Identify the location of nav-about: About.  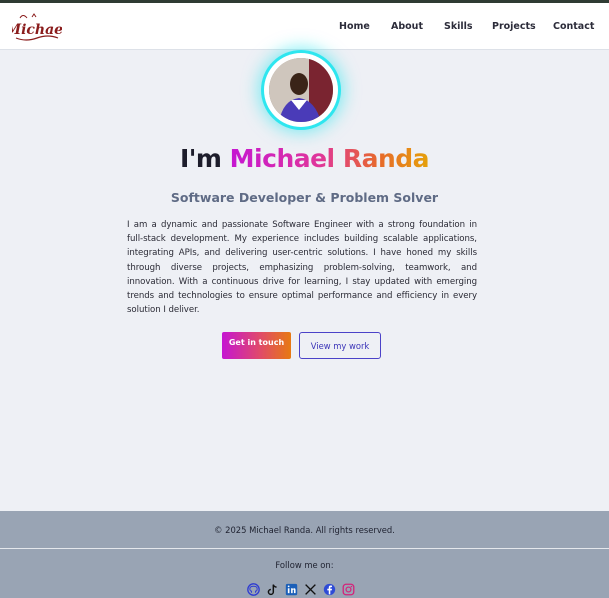
(407, 26).